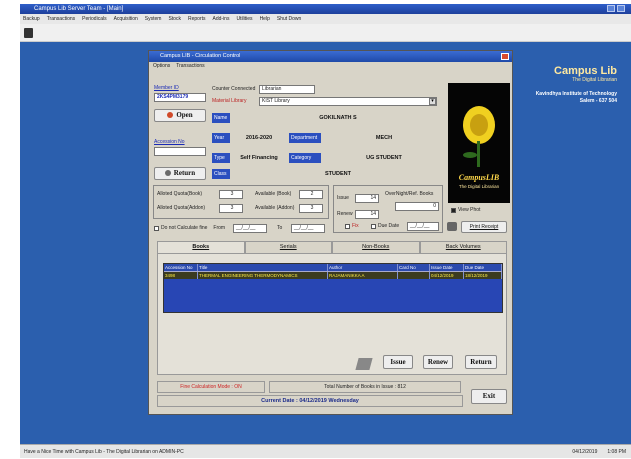 This screenshot has height=459, width=631. What do you see at coordinates (180, 115) in the screenshot?
I see `open-button: Open` at bounding box center [180, 115].